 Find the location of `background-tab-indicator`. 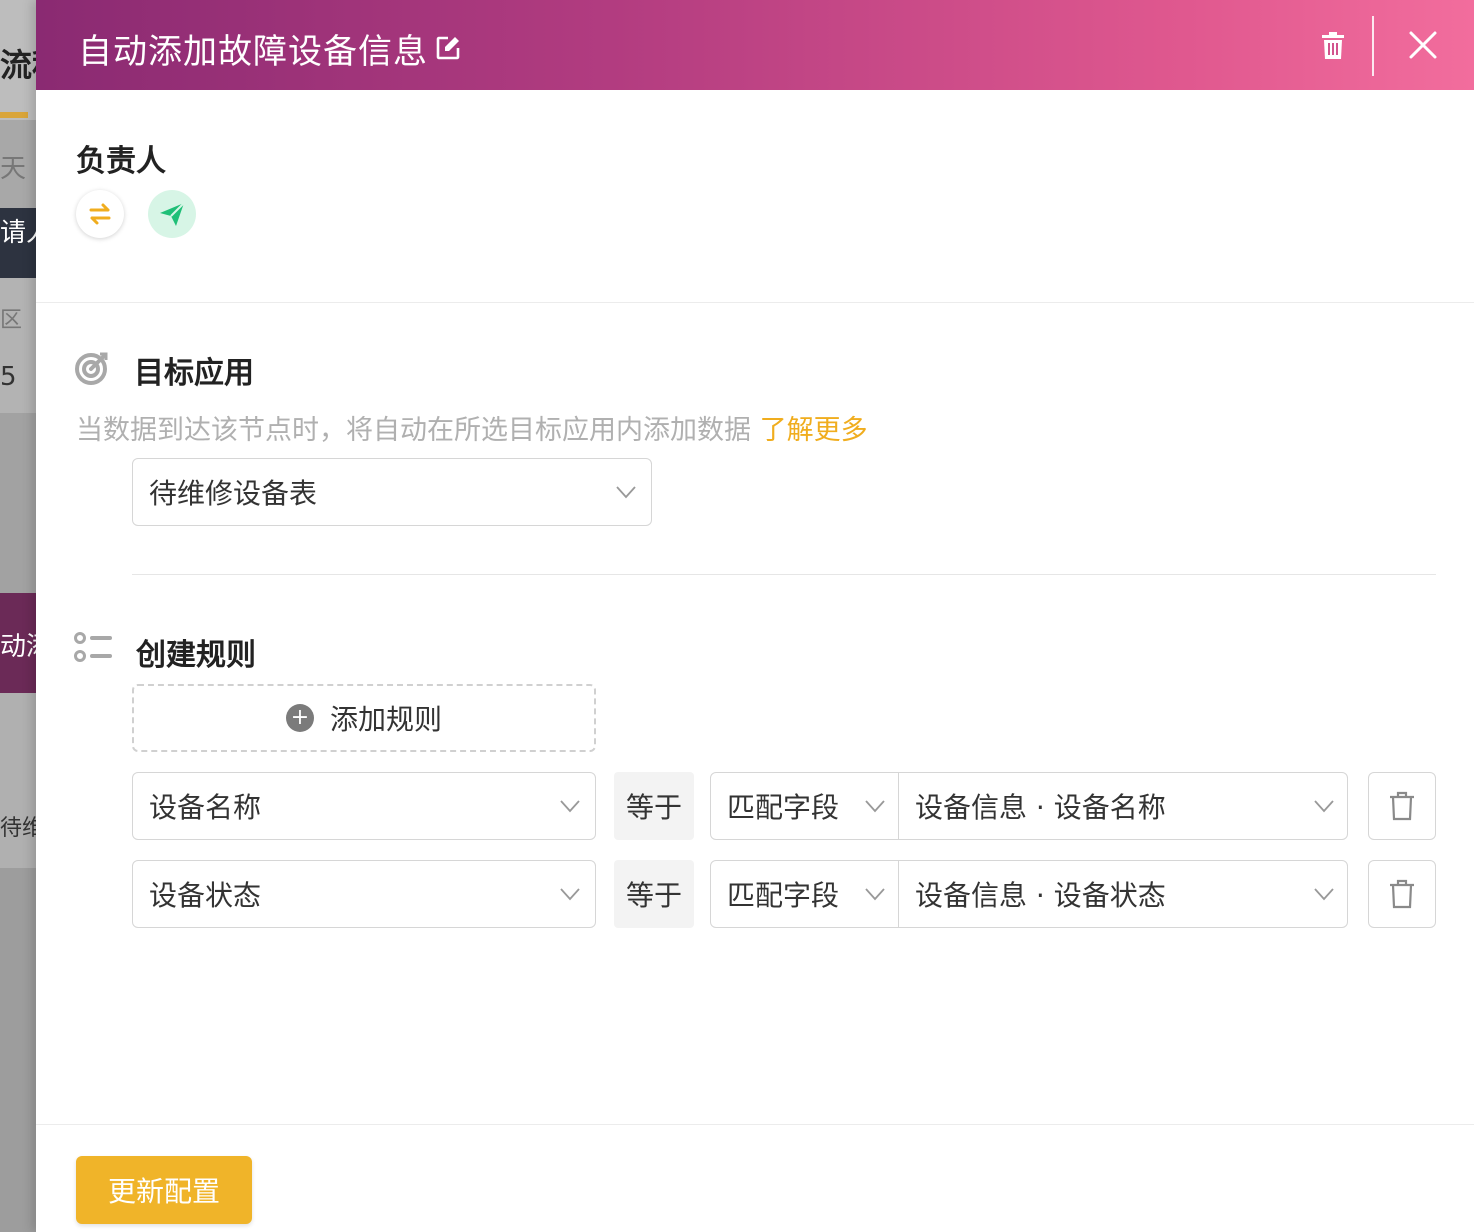

background-tab-indicator is located at coordinates (14, 115).